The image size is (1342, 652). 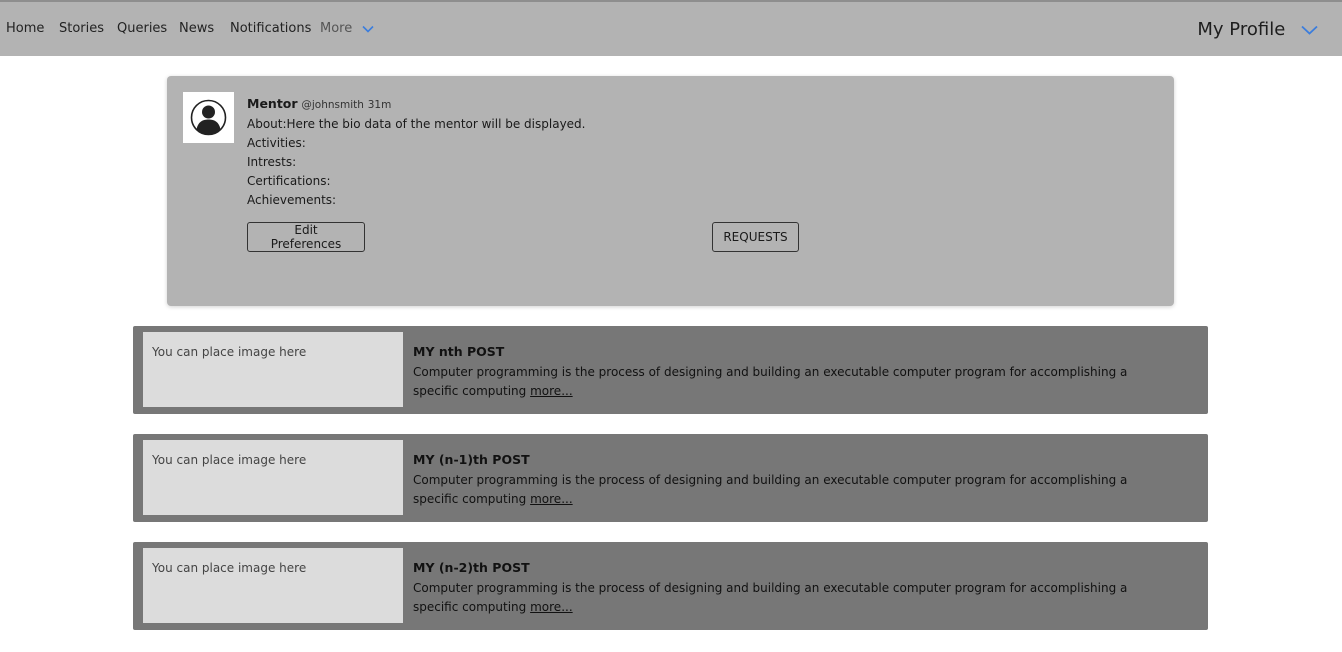 I want to click on avatar, so click(x=208, y=117).